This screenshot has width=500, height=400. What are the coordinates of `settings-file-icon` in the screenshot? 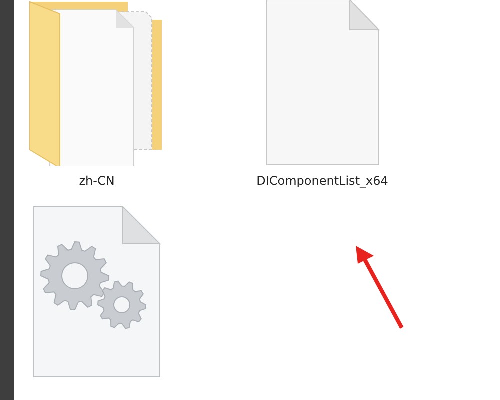 It's located at (97, 292).